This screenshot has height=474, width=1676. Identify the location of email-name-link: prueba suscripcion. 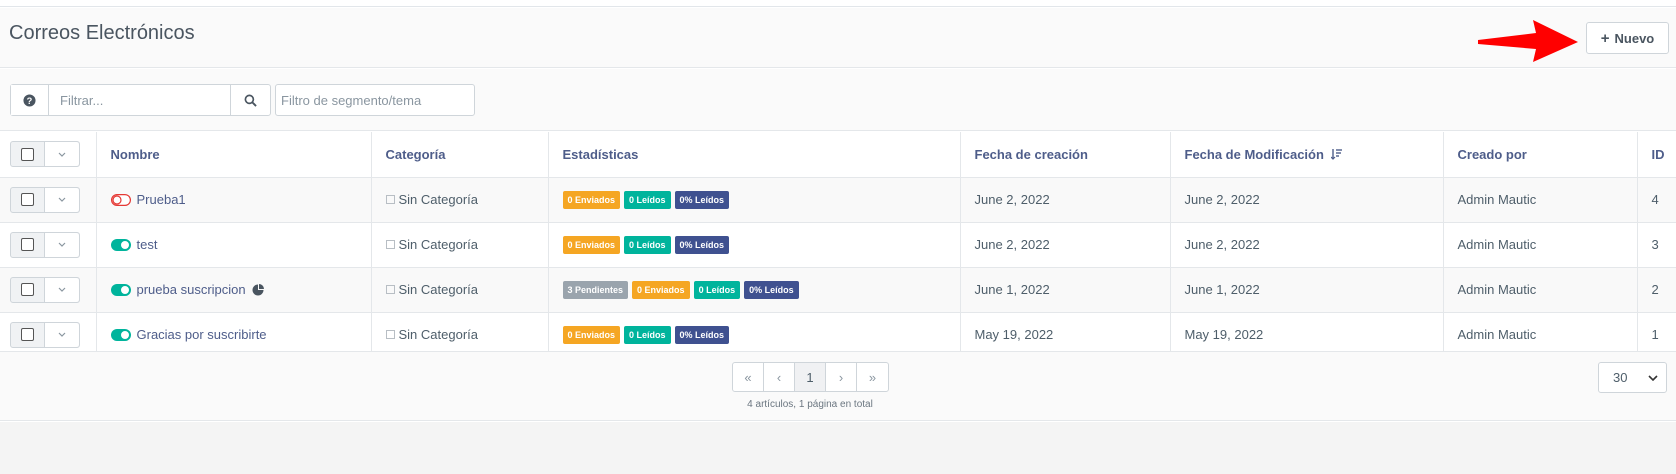
(191, 289).